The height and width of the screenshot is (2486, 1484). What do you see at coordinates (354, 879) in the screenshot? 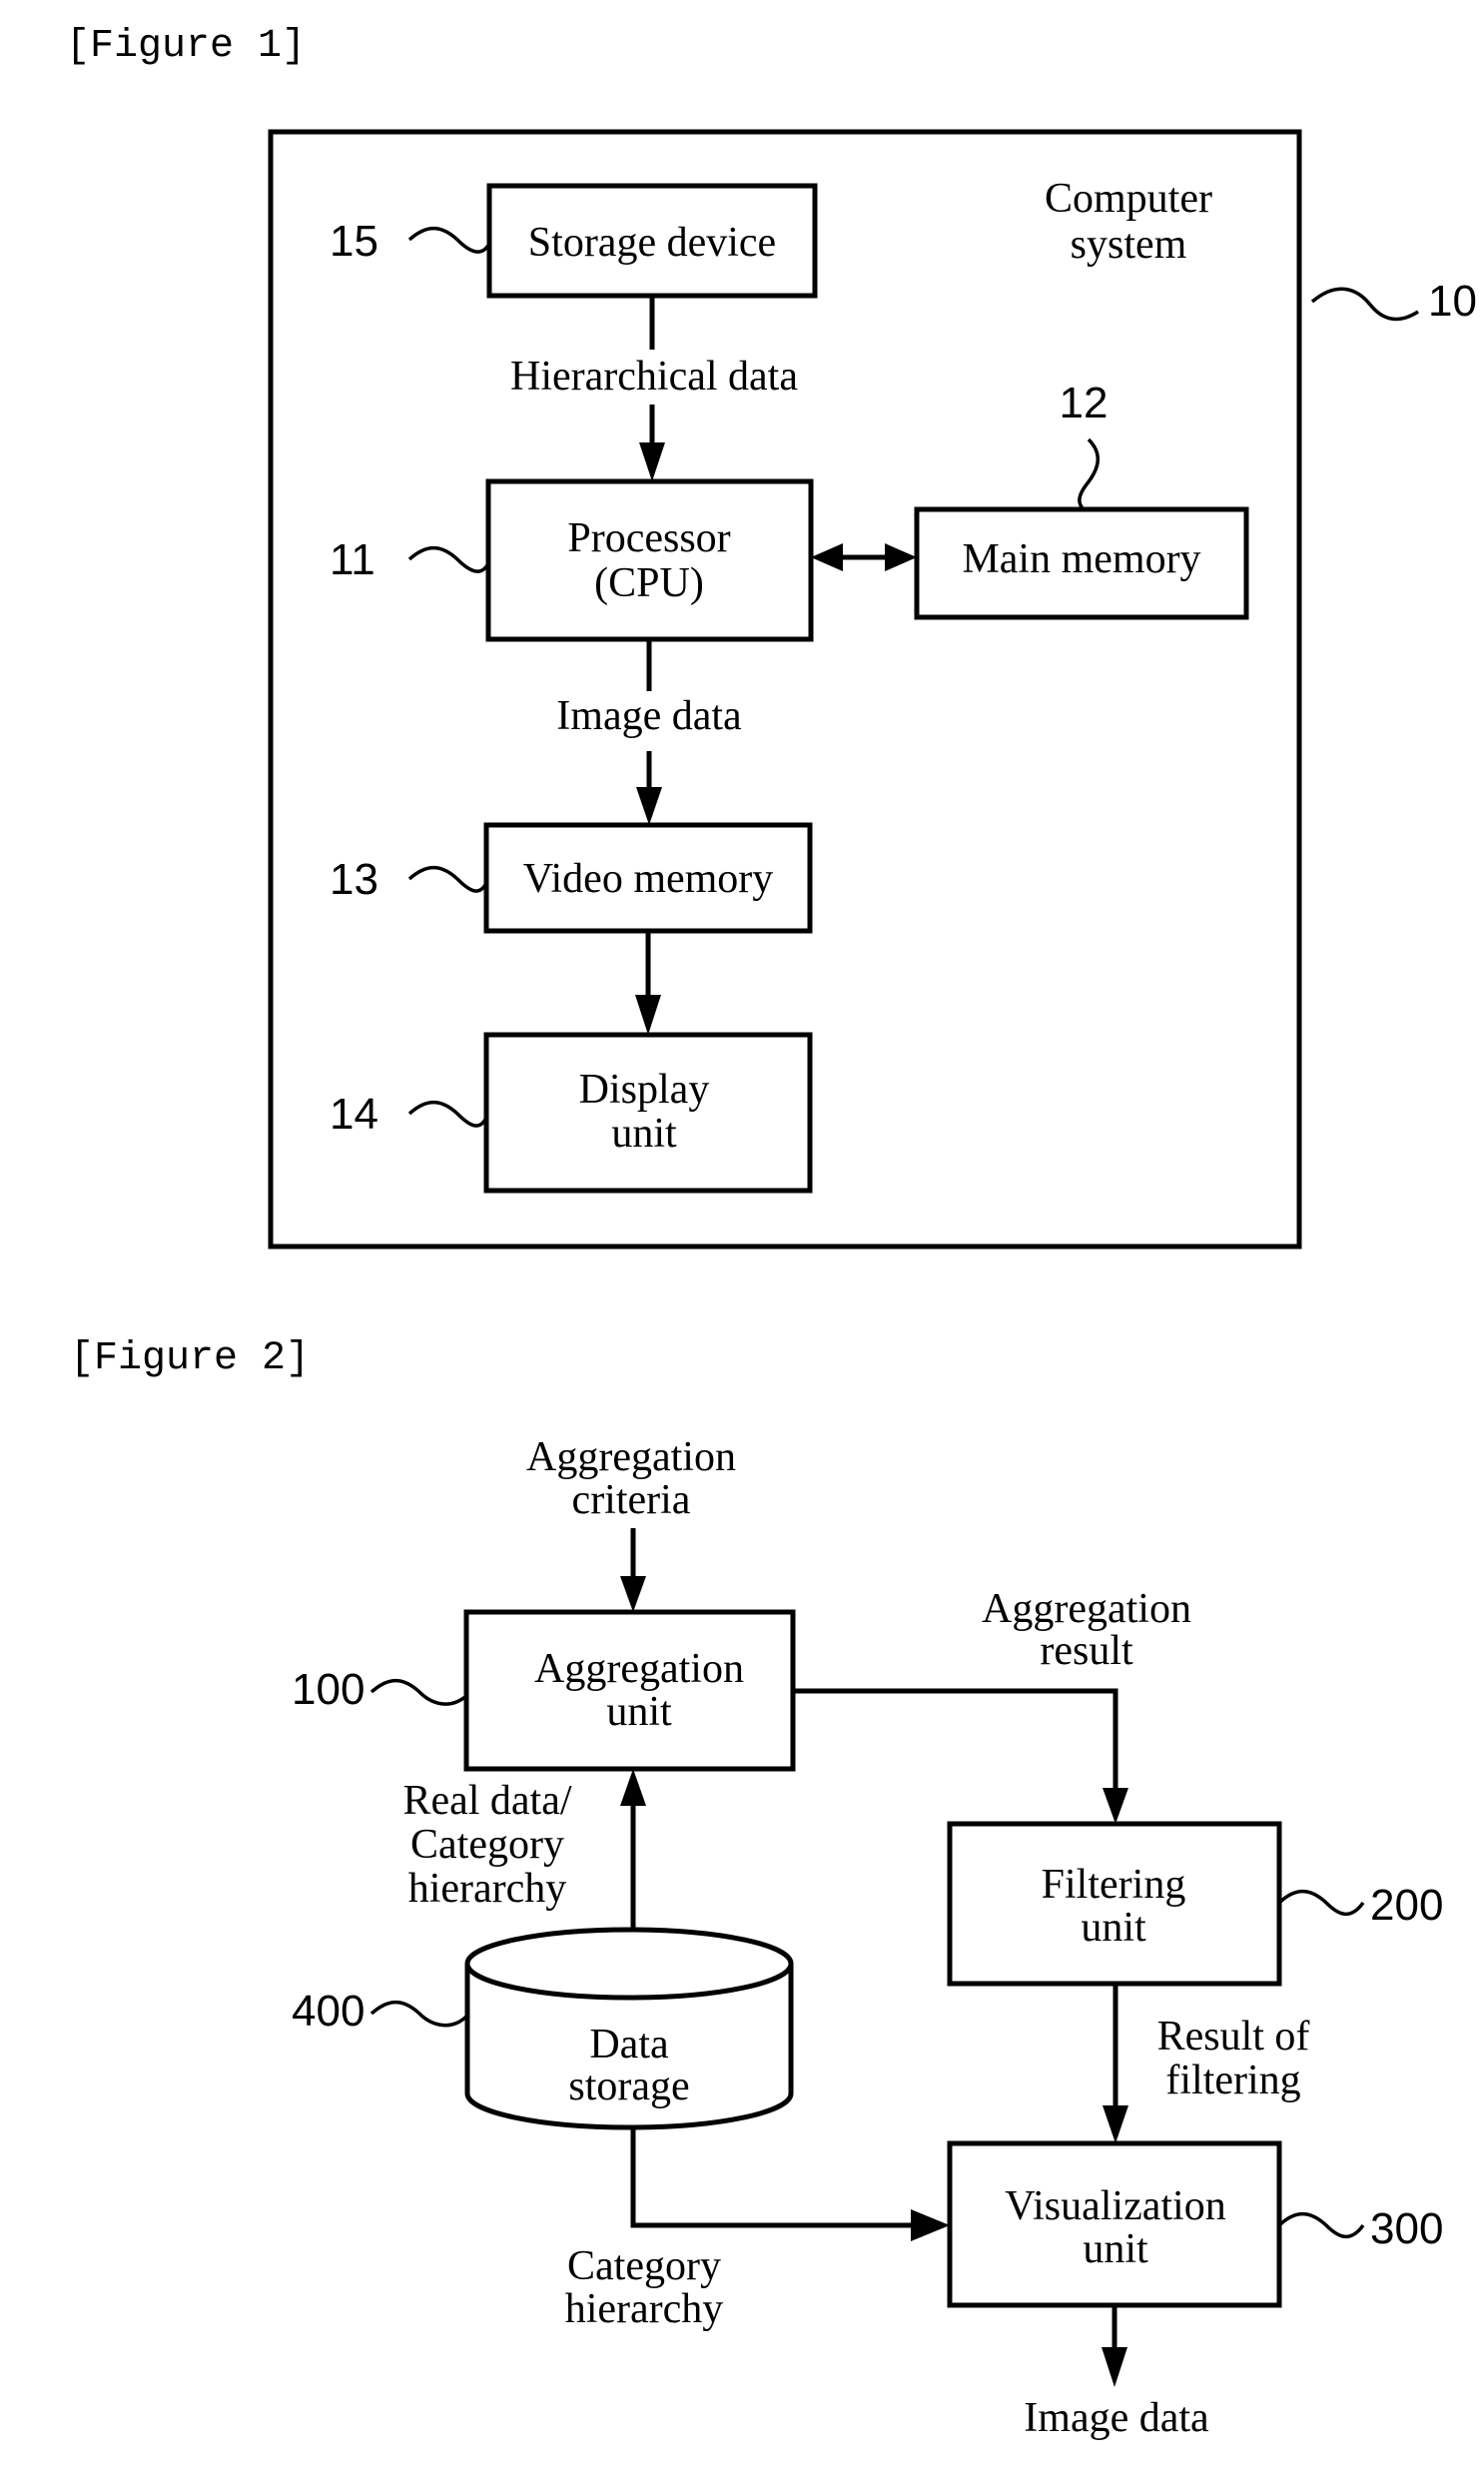
I see `ref-13: 13` at bounding box center [354, 879].